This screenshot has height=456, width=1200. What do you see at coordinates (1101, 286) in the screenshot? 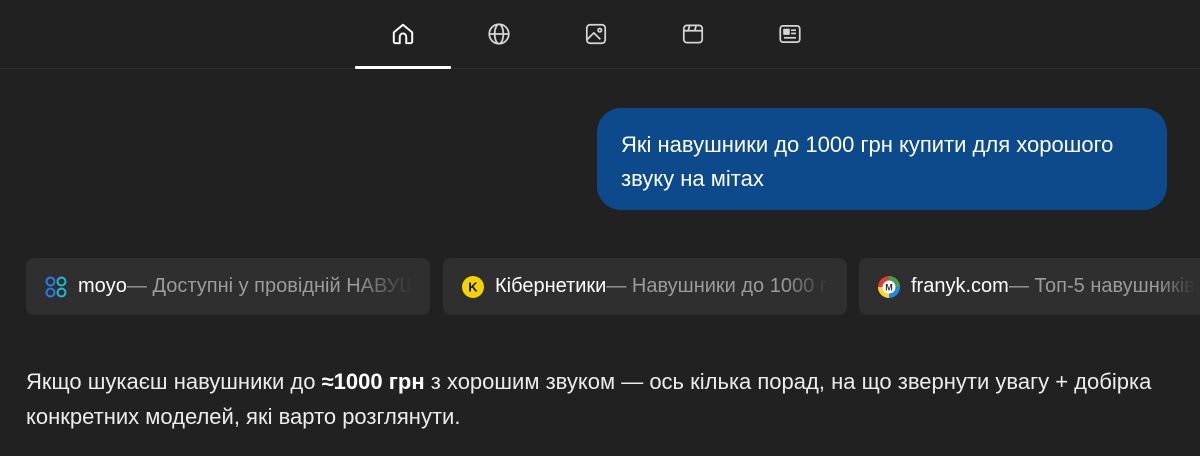
I see `source-description: — Топ-5 навушників` at bounding box center [1101, 286].